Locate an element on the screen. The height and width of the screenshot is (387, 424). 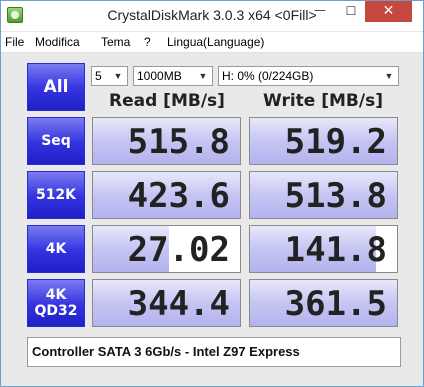
menu-bar: File Modifica Tema ? Lingua(Language) is located at coordinates (212, 42).